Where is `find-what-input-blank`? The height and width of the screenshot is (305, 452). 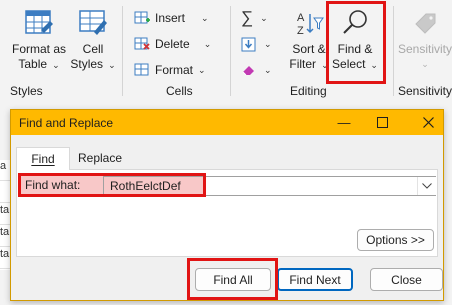
find-what-input-blank is located at coordinates (320, 186).